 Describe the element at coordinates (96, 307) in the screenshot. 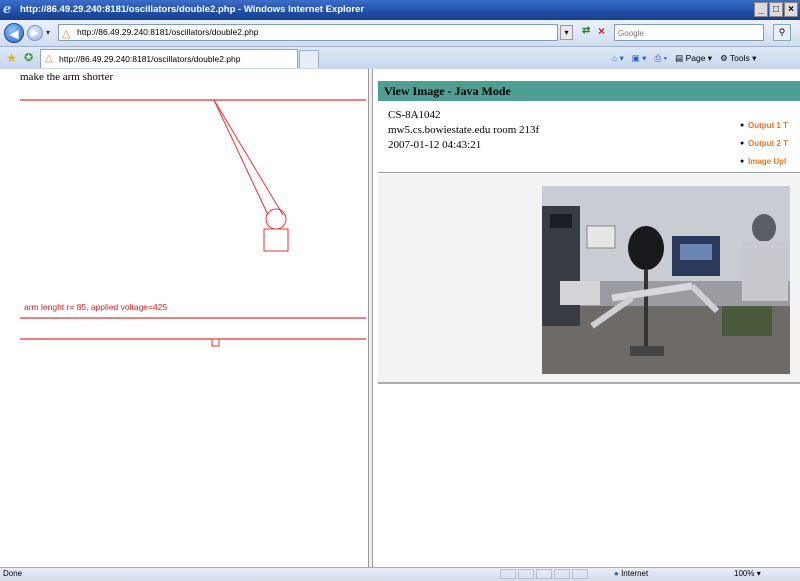

I see `arm-info-text: arm lenght r= 85, applied voltage=425` at that location.